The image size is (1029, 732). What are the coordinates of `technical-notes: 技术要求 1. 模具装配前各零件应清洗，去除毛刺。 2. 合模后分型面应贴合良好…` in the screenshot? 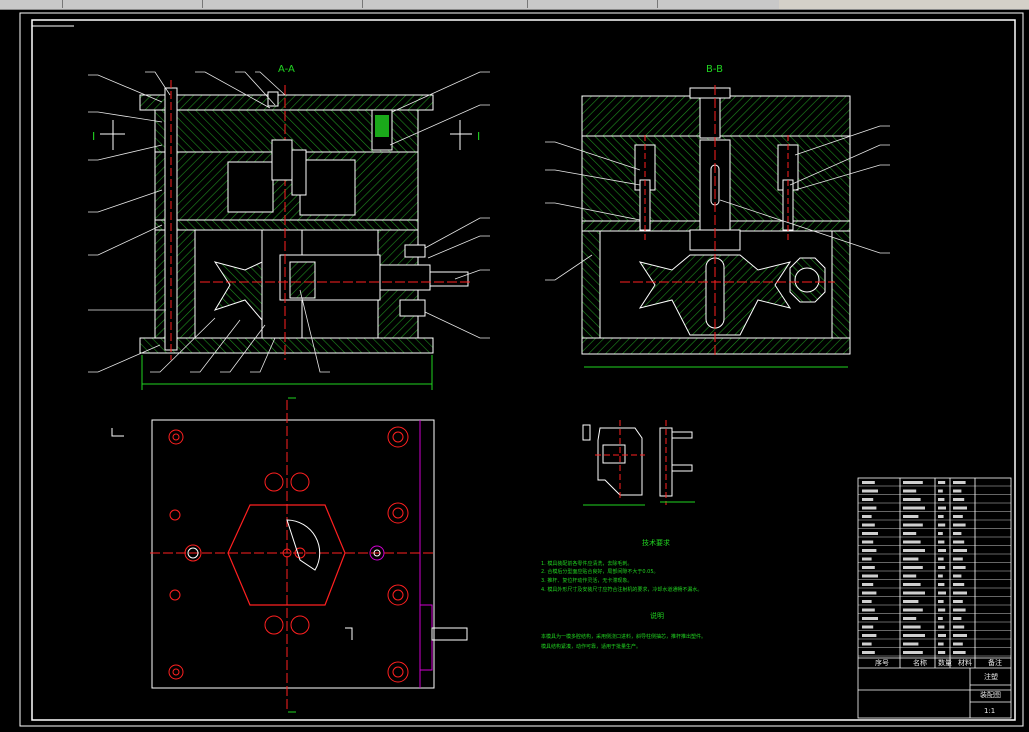 It's located at (623, 594).